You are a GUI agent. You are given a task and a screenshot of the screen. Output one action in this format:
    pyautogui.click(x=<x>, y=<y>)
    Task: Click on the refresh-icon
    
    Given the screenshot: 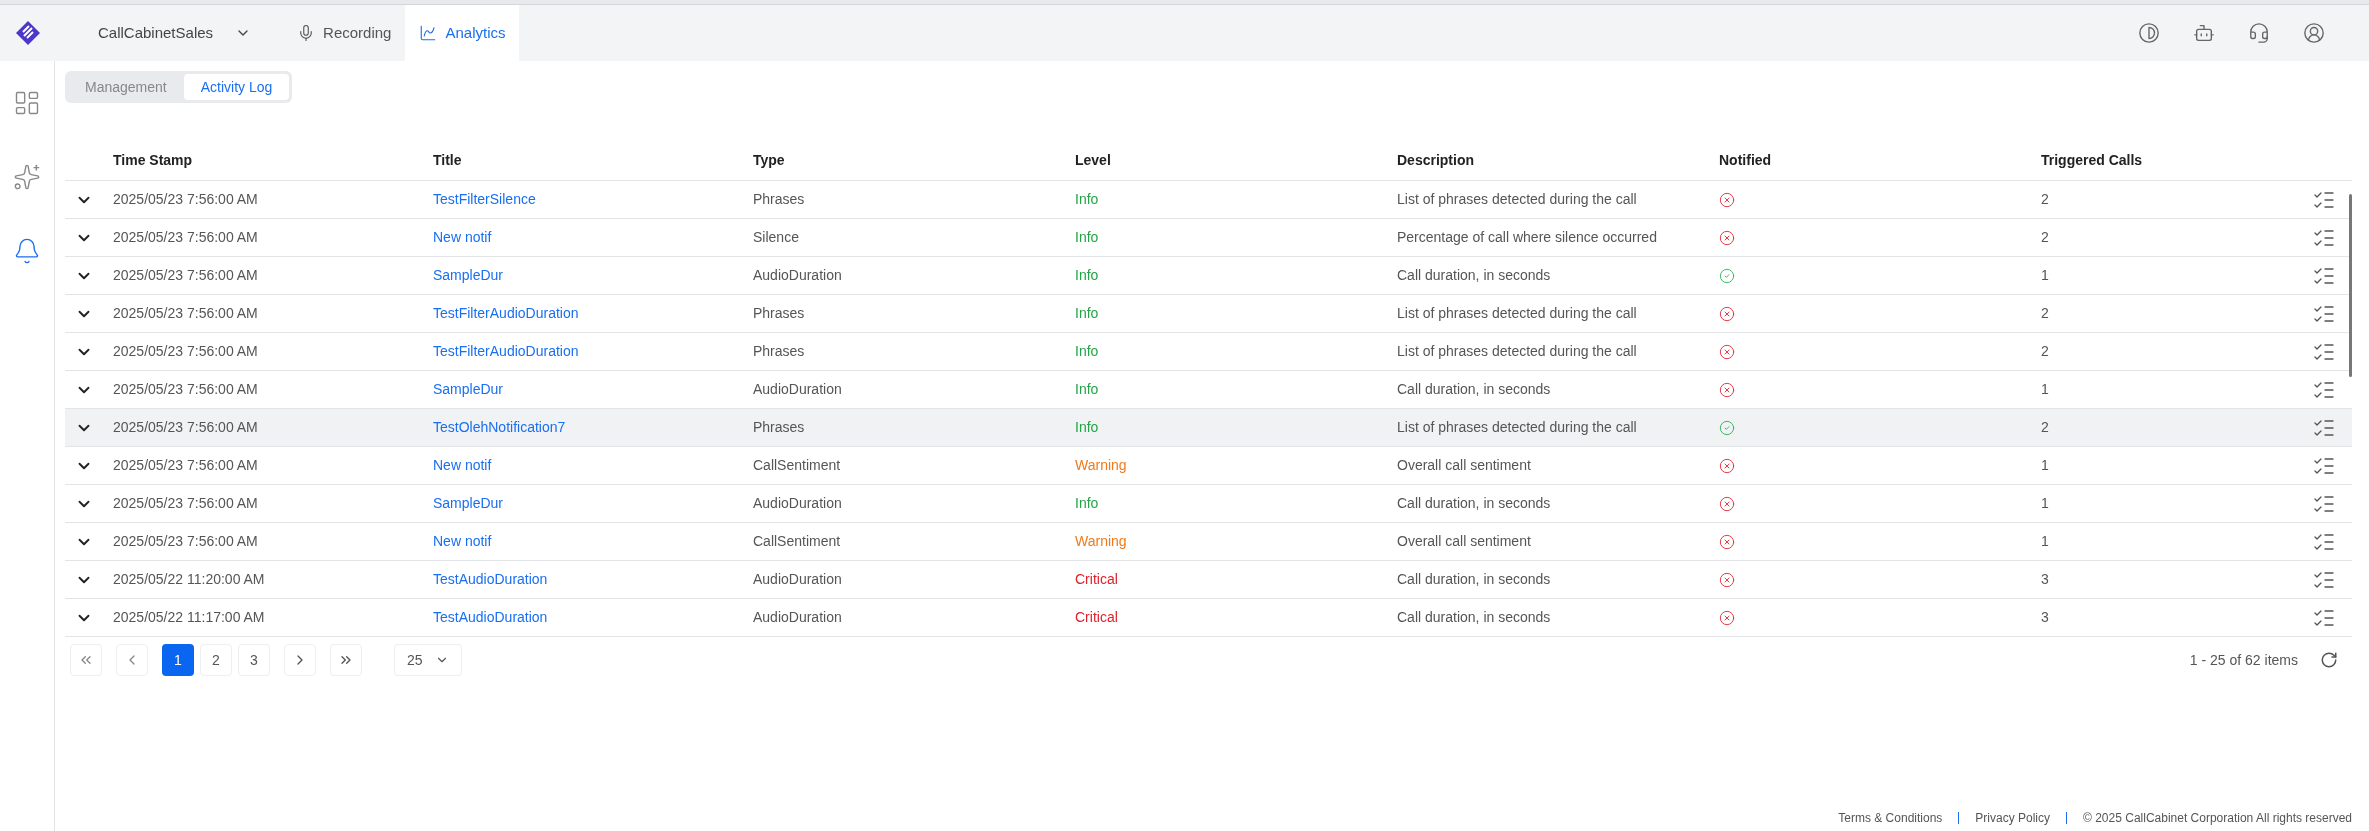 What is the action you would take?
    pyautogui.click(x=2329, y=660)
    